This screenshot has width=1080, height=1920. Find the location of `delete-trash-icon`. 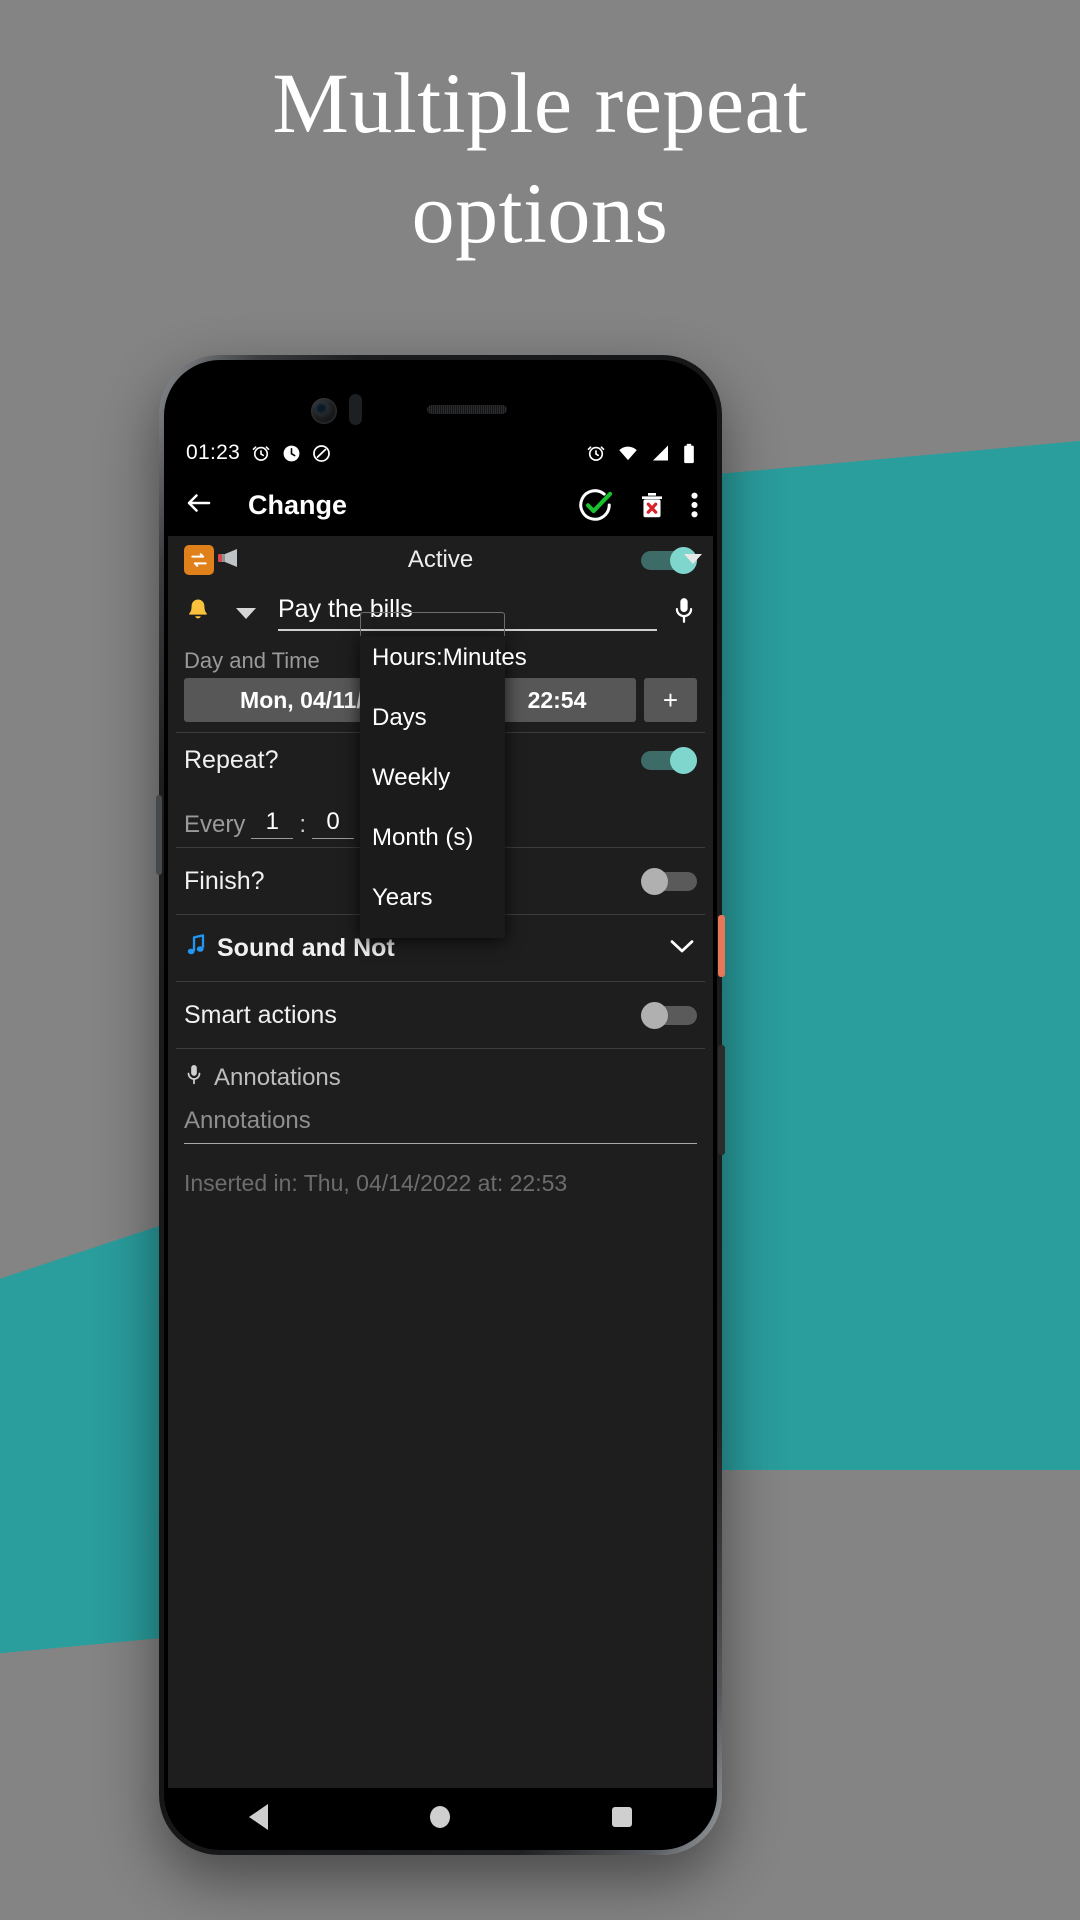

delete-trash-icon is located at coordinates (652, 505).